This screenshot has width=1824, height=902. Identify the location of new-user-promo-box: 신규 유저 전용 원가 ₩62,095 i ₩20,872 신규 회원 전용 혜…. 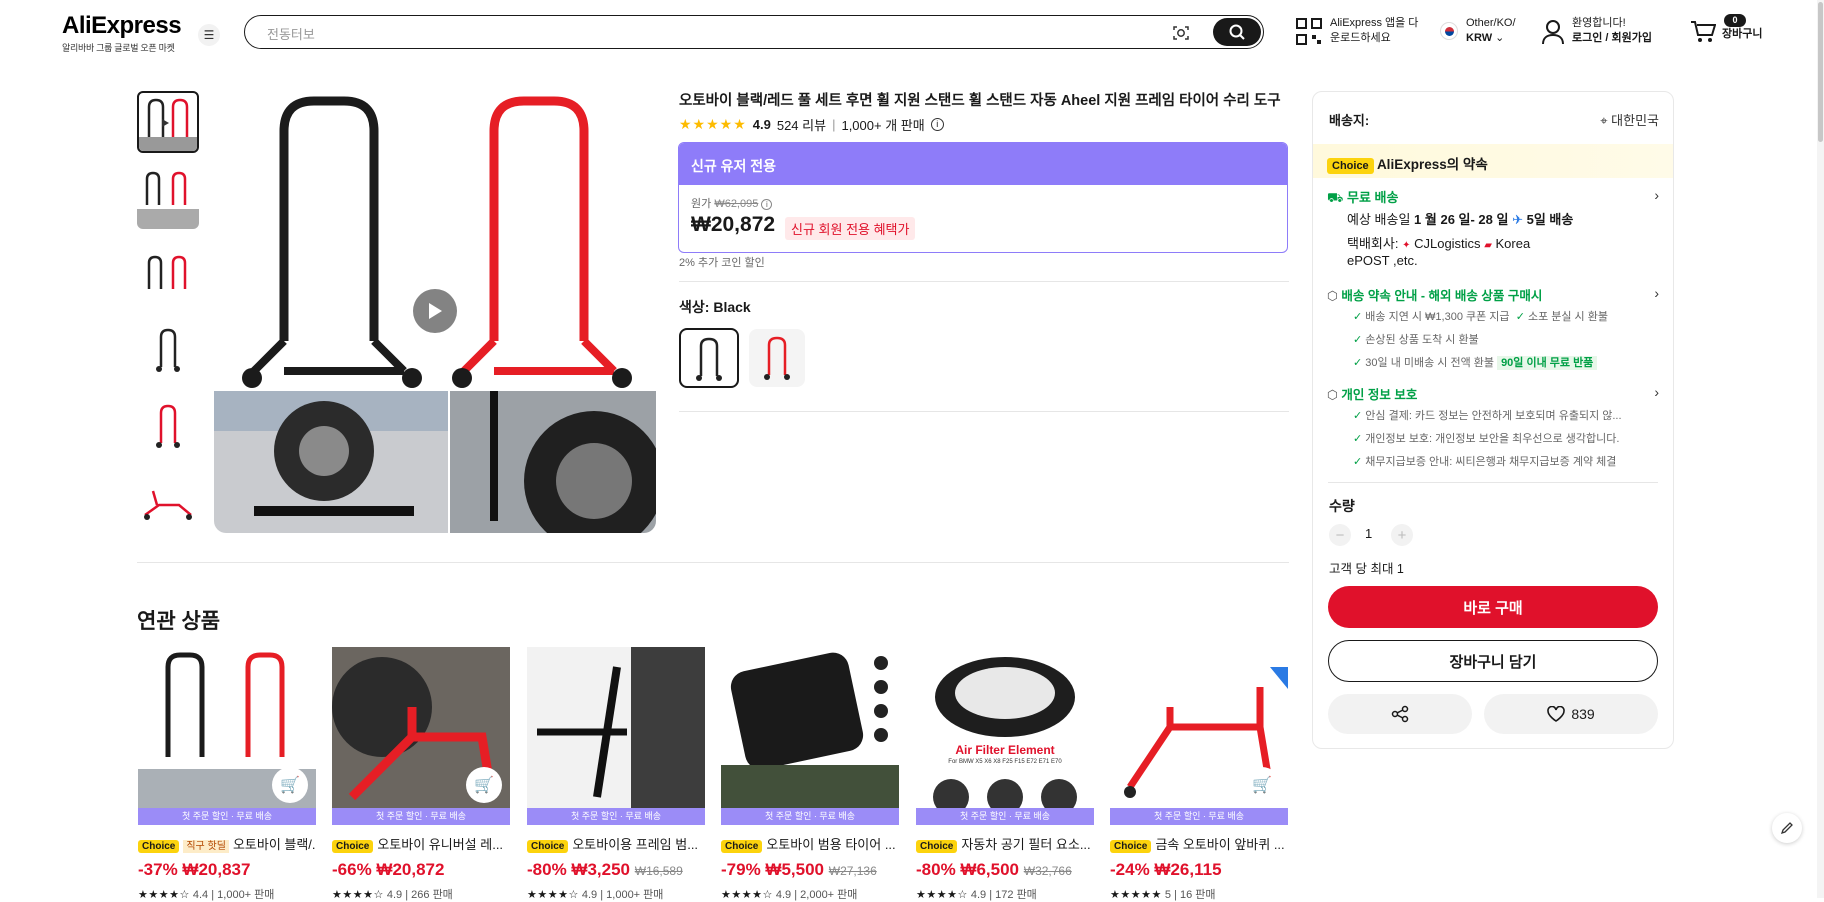
(983, 197).